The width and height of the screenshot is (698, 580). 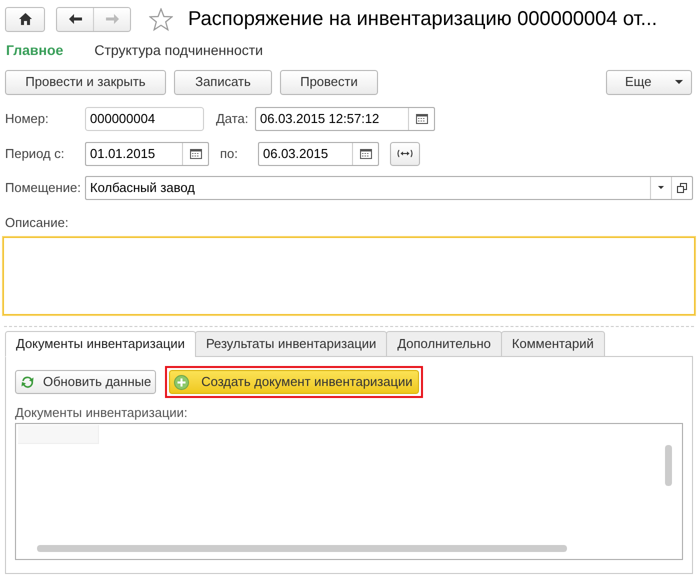 What do you see at coordinates (389, 188) in the screenshot?
I see `room-field: Колбасный завод` at bounding box center [389, 188].